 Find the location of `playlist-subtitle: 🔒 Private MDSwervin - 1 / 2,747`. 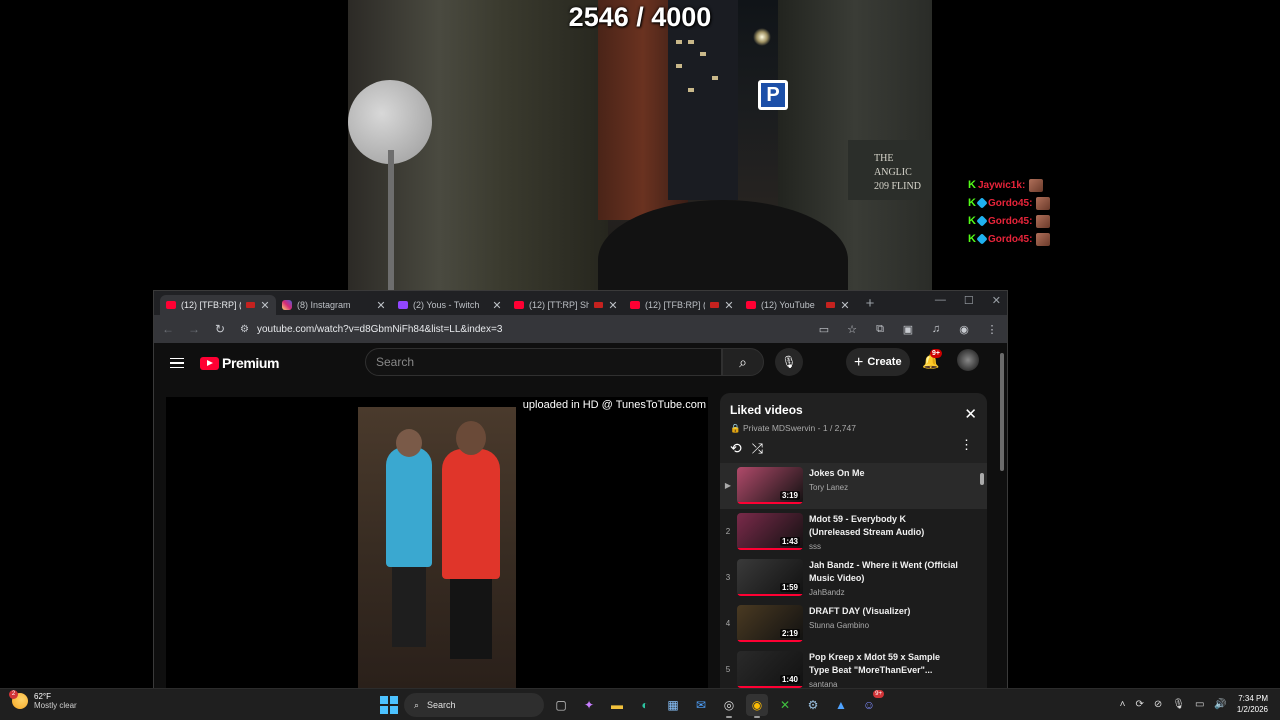

playlist-subtitle: 🔒 Private MDSwervin - 1 / 2,747 is located at coordinates (853, 428).